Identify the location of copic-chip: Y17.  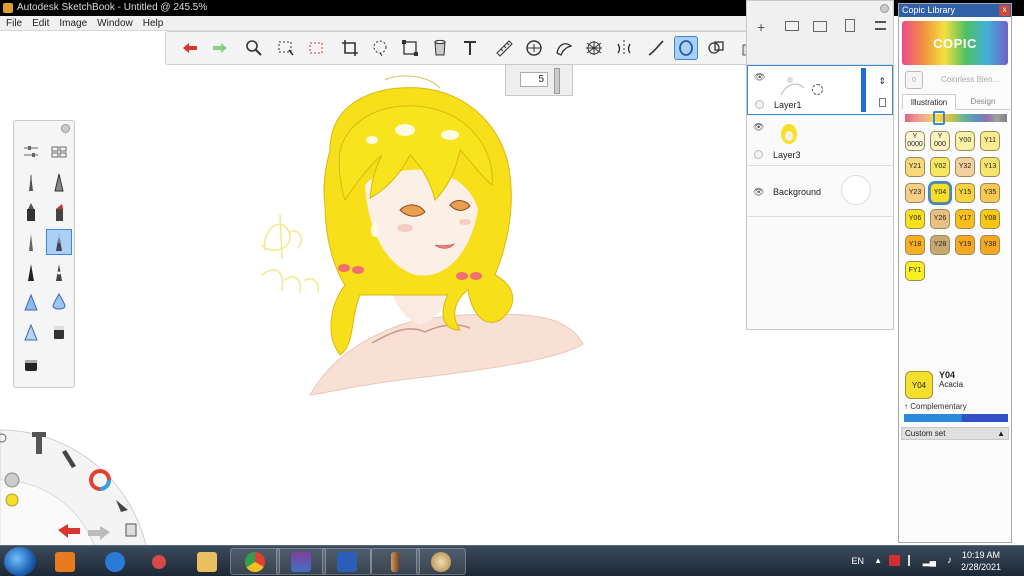
(965, 219).